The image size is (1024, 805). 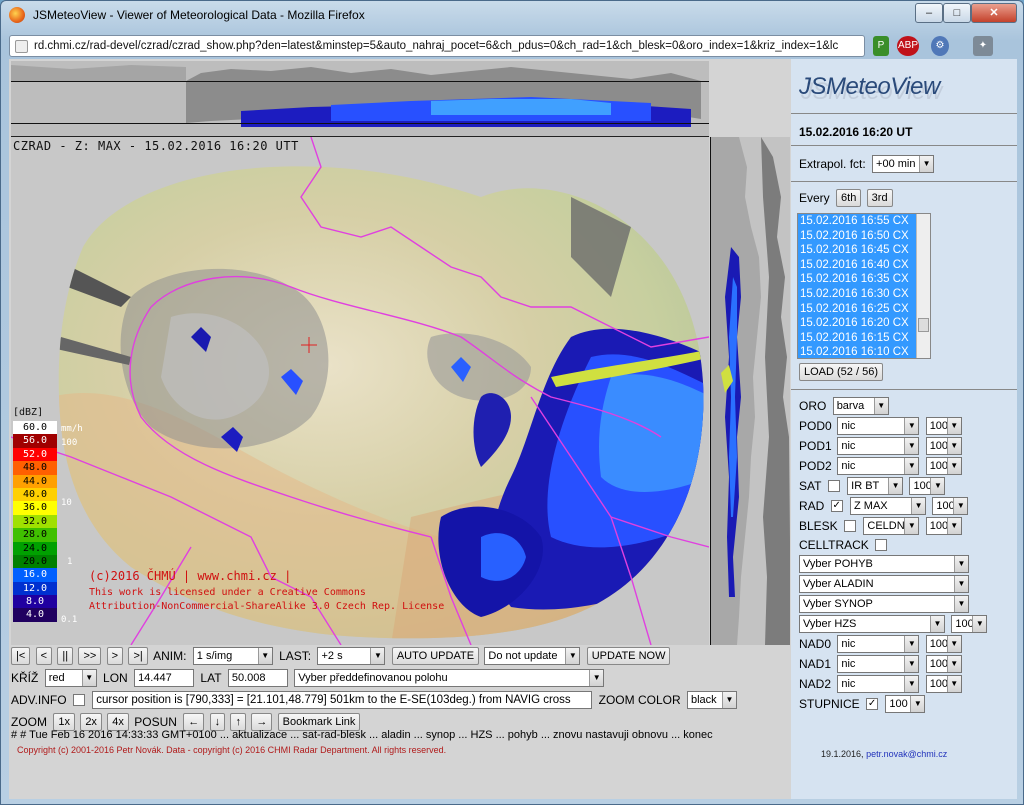 I want to click on time-list-item: 15.02.2016 16:25 CX, so click(x=864, y=309).